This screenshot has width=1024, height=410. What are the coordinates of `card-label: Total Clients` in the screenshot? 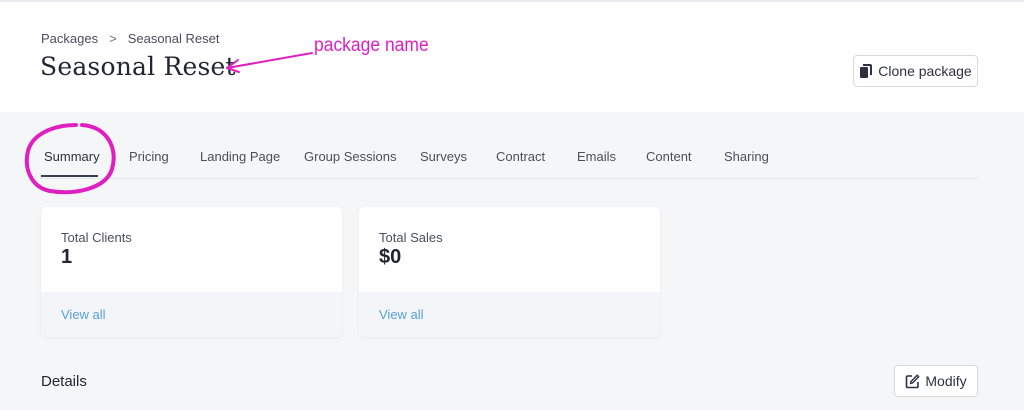 It's located at (96, 237).